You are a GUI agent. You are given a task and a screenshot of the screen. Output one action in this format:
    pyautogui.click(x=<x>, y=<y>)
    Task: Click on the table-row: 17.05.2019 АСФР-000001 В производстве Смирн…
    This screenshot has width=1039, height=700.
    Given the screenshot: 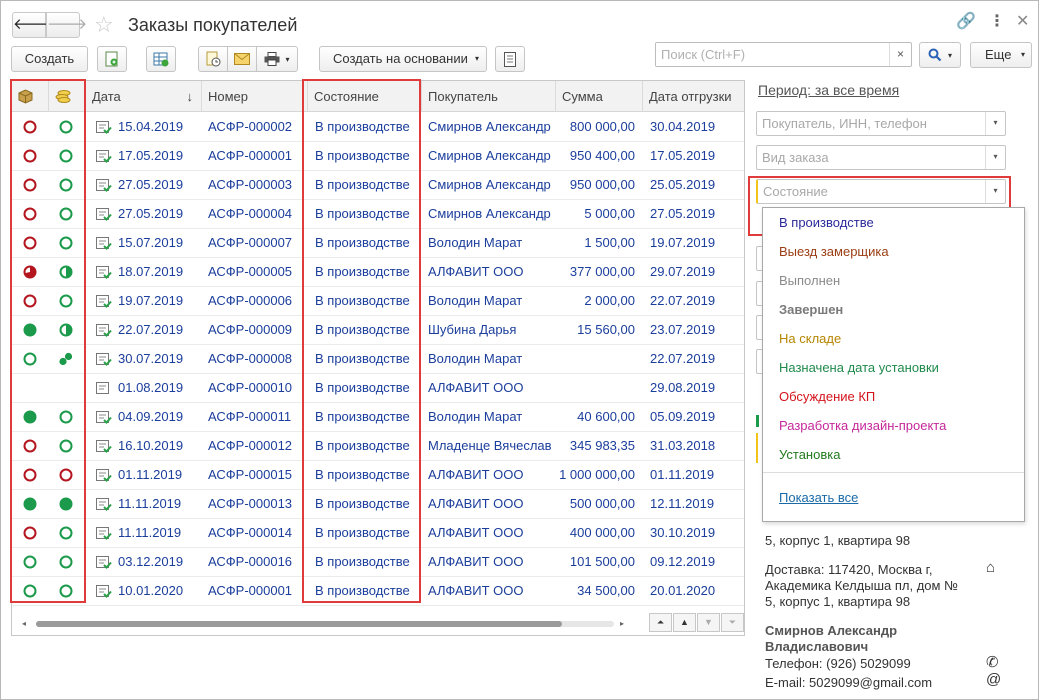 What is the action you would take?
    pyautogui.click(x=378, y=156)
    